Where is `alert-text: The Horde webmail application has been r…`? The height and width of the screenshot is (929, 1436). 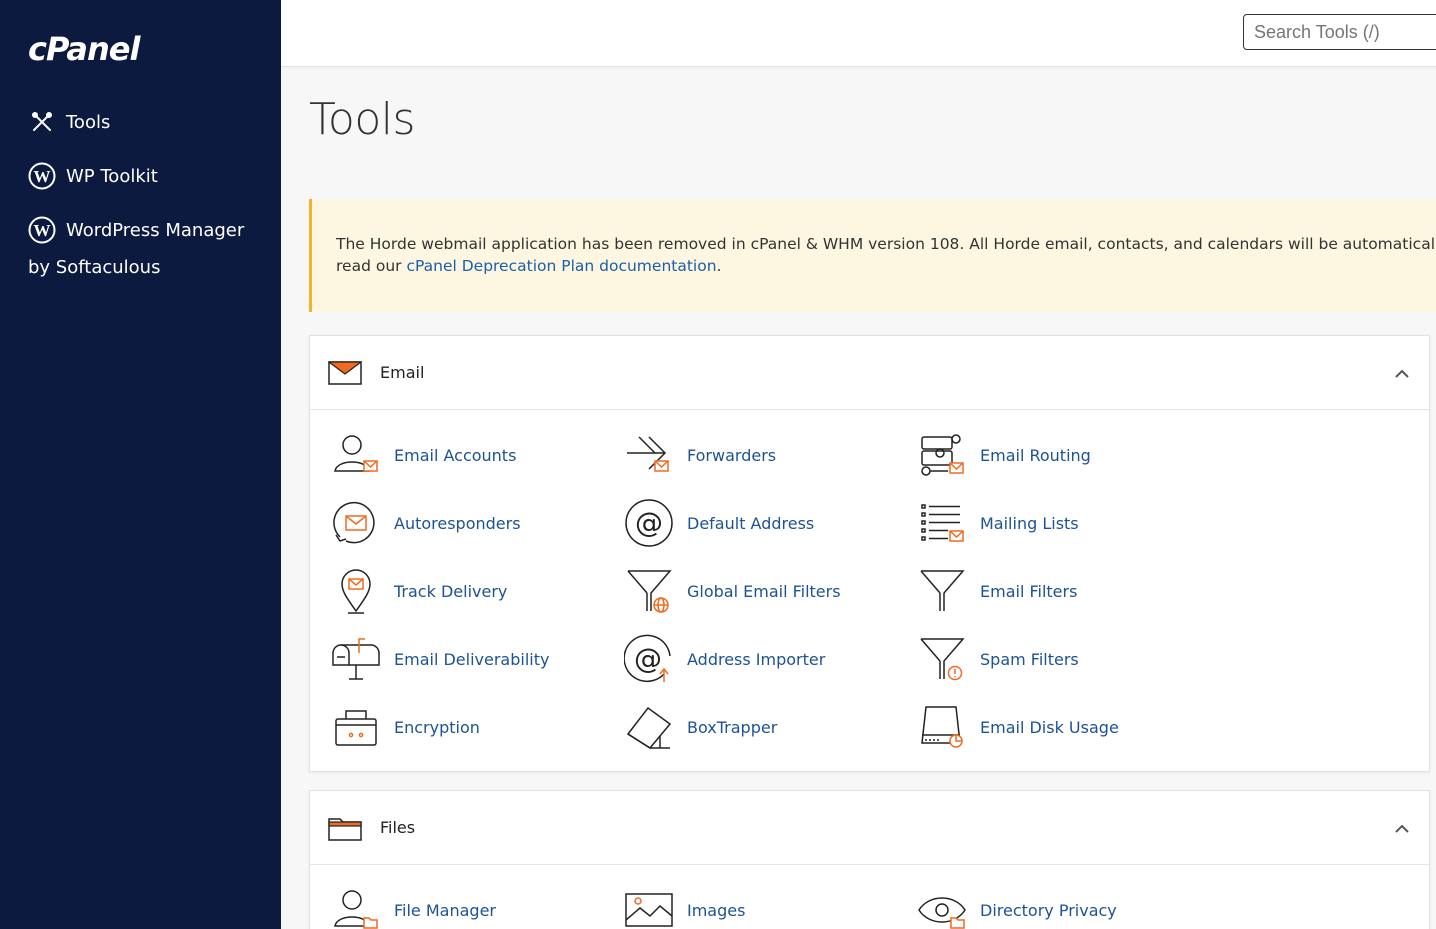 alert-text: The Horde webmail application has been r… is located at coordinates (886, 244).